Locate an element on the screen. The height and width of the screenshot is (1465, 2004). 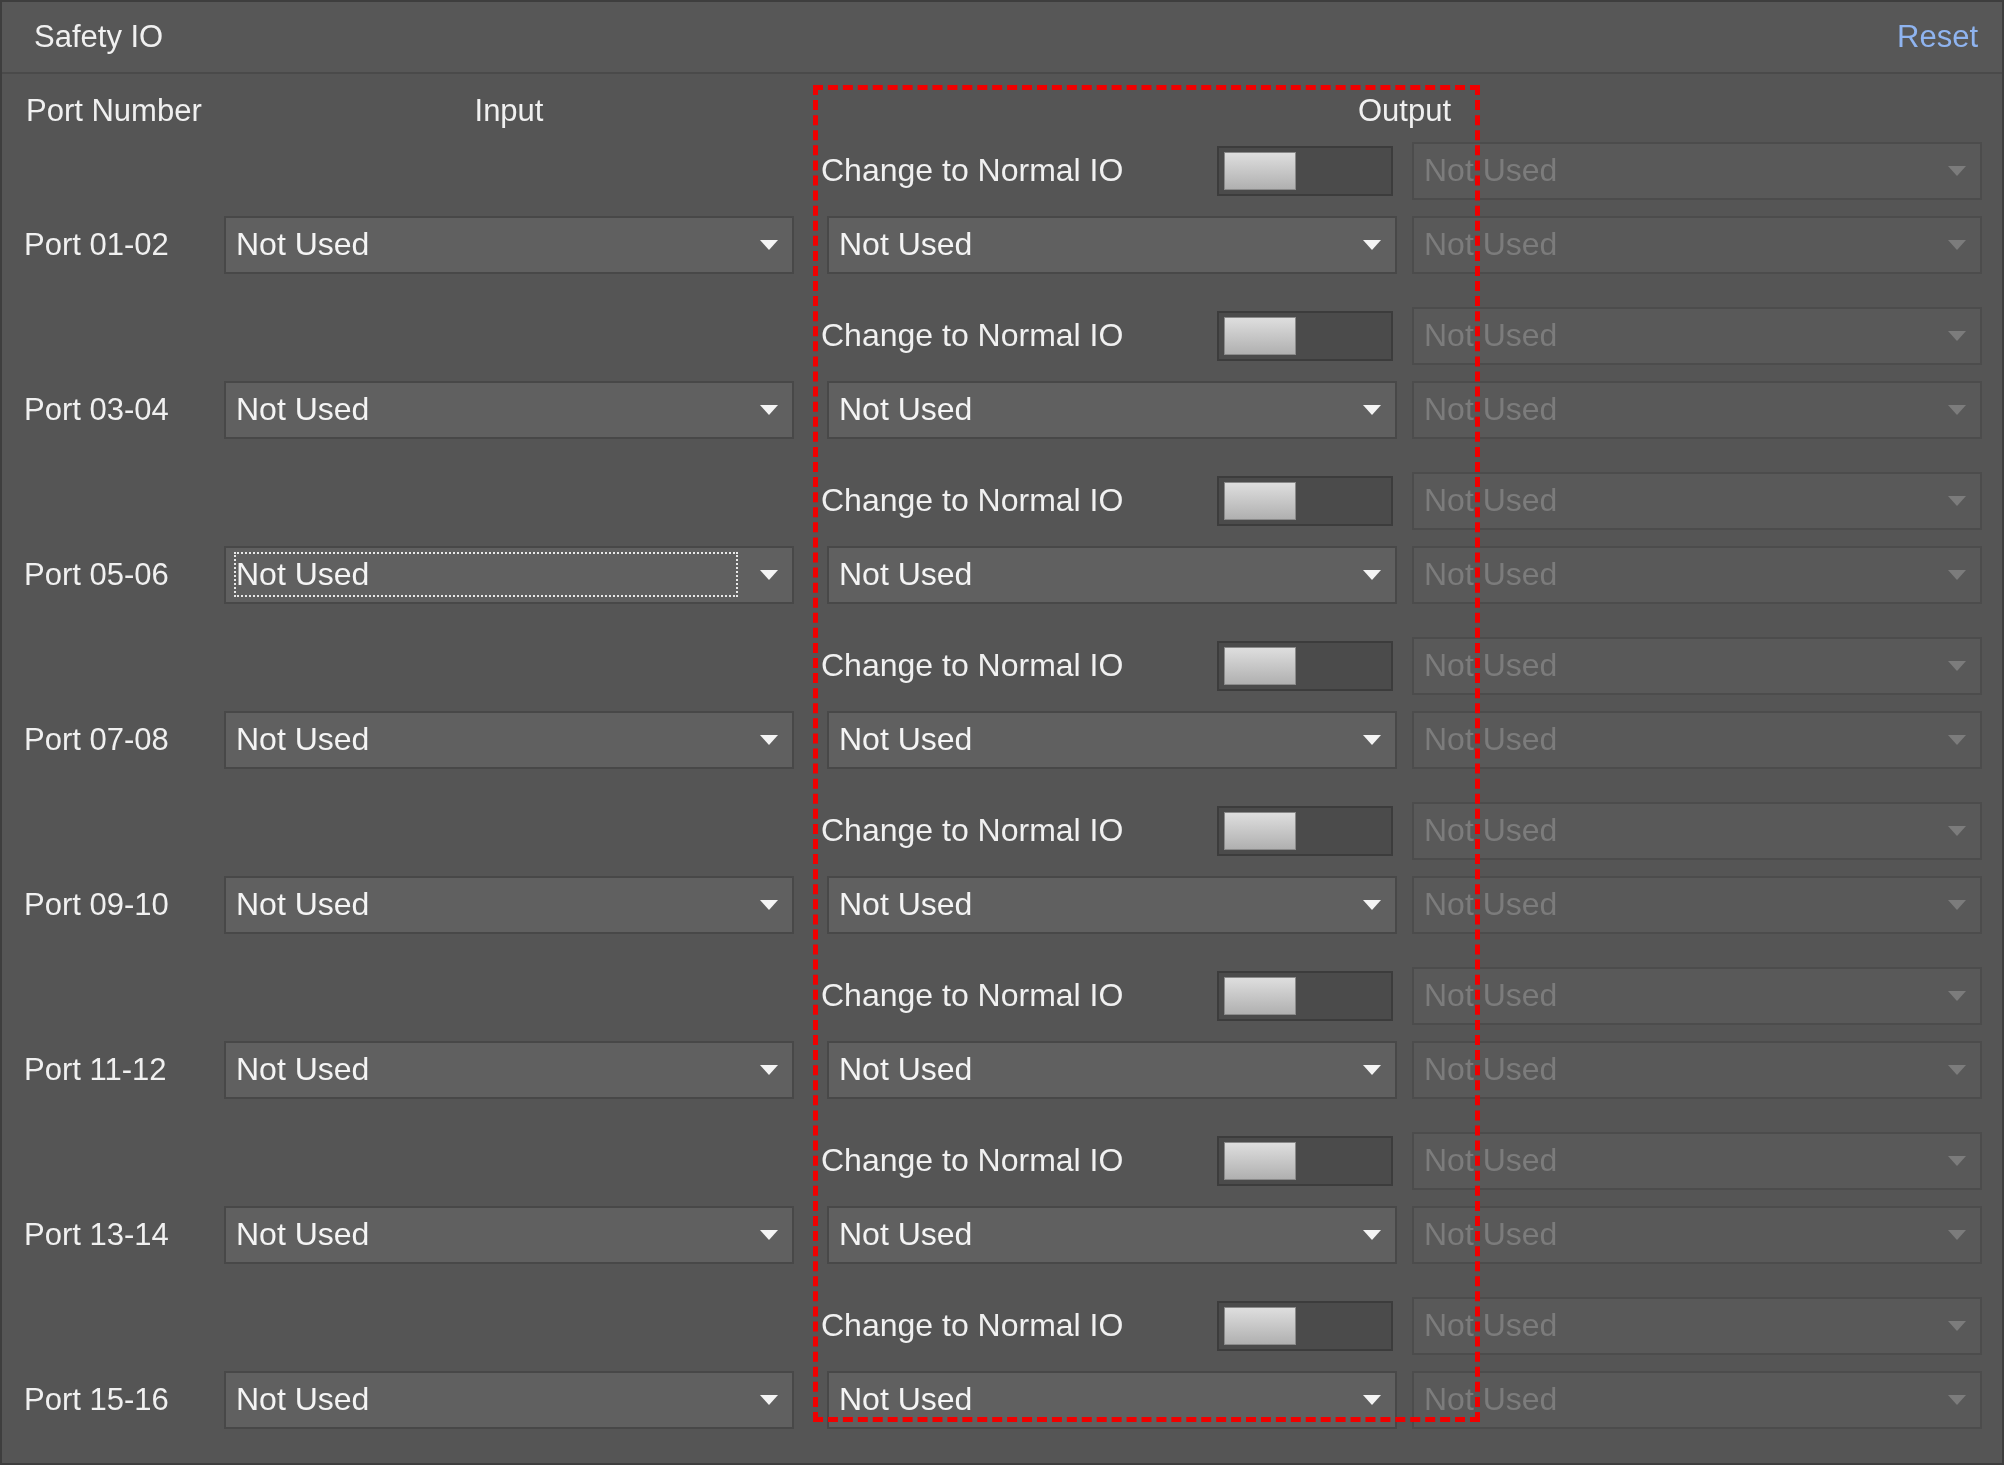
port-label: Port 11-12 is located at coordinates (95, 1069).